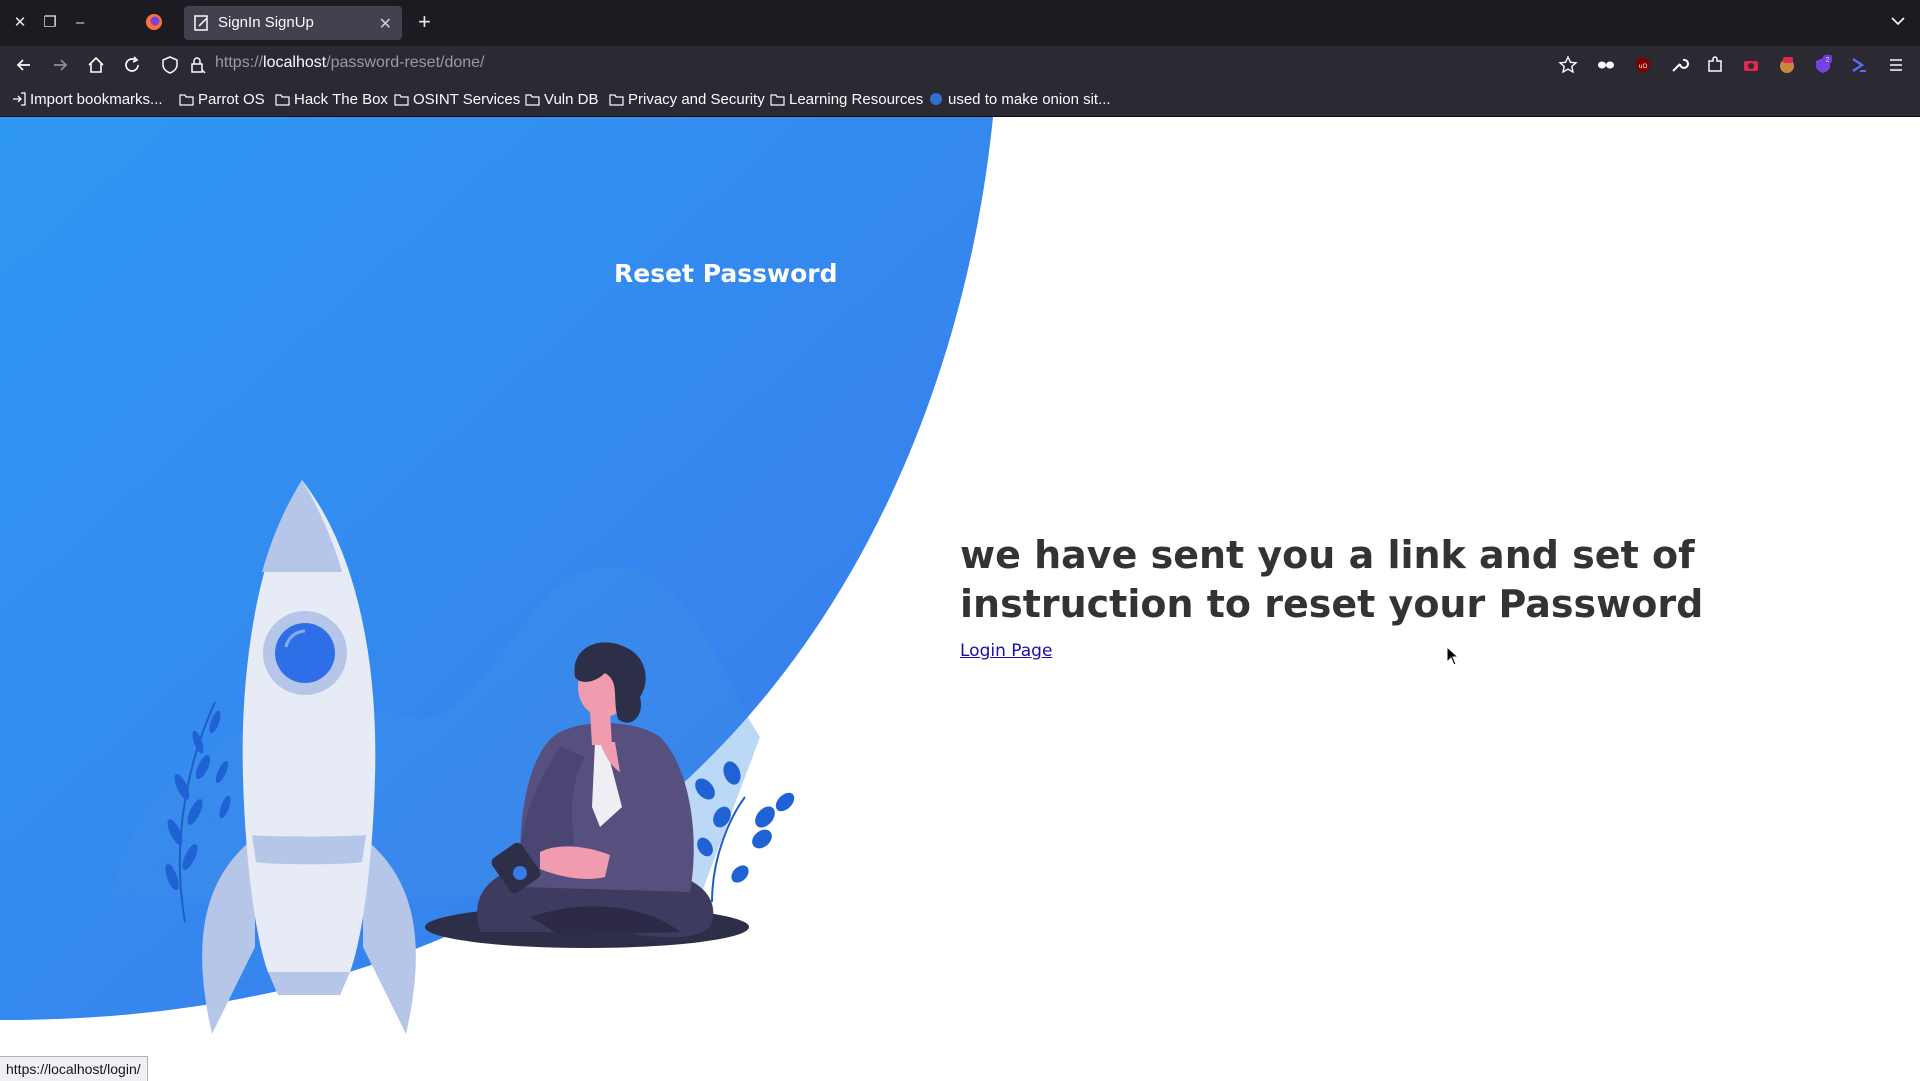  Describe the element at coordinates (1898, 21) in the screenshot. I see `tab-list-chevron-icon` at that location.